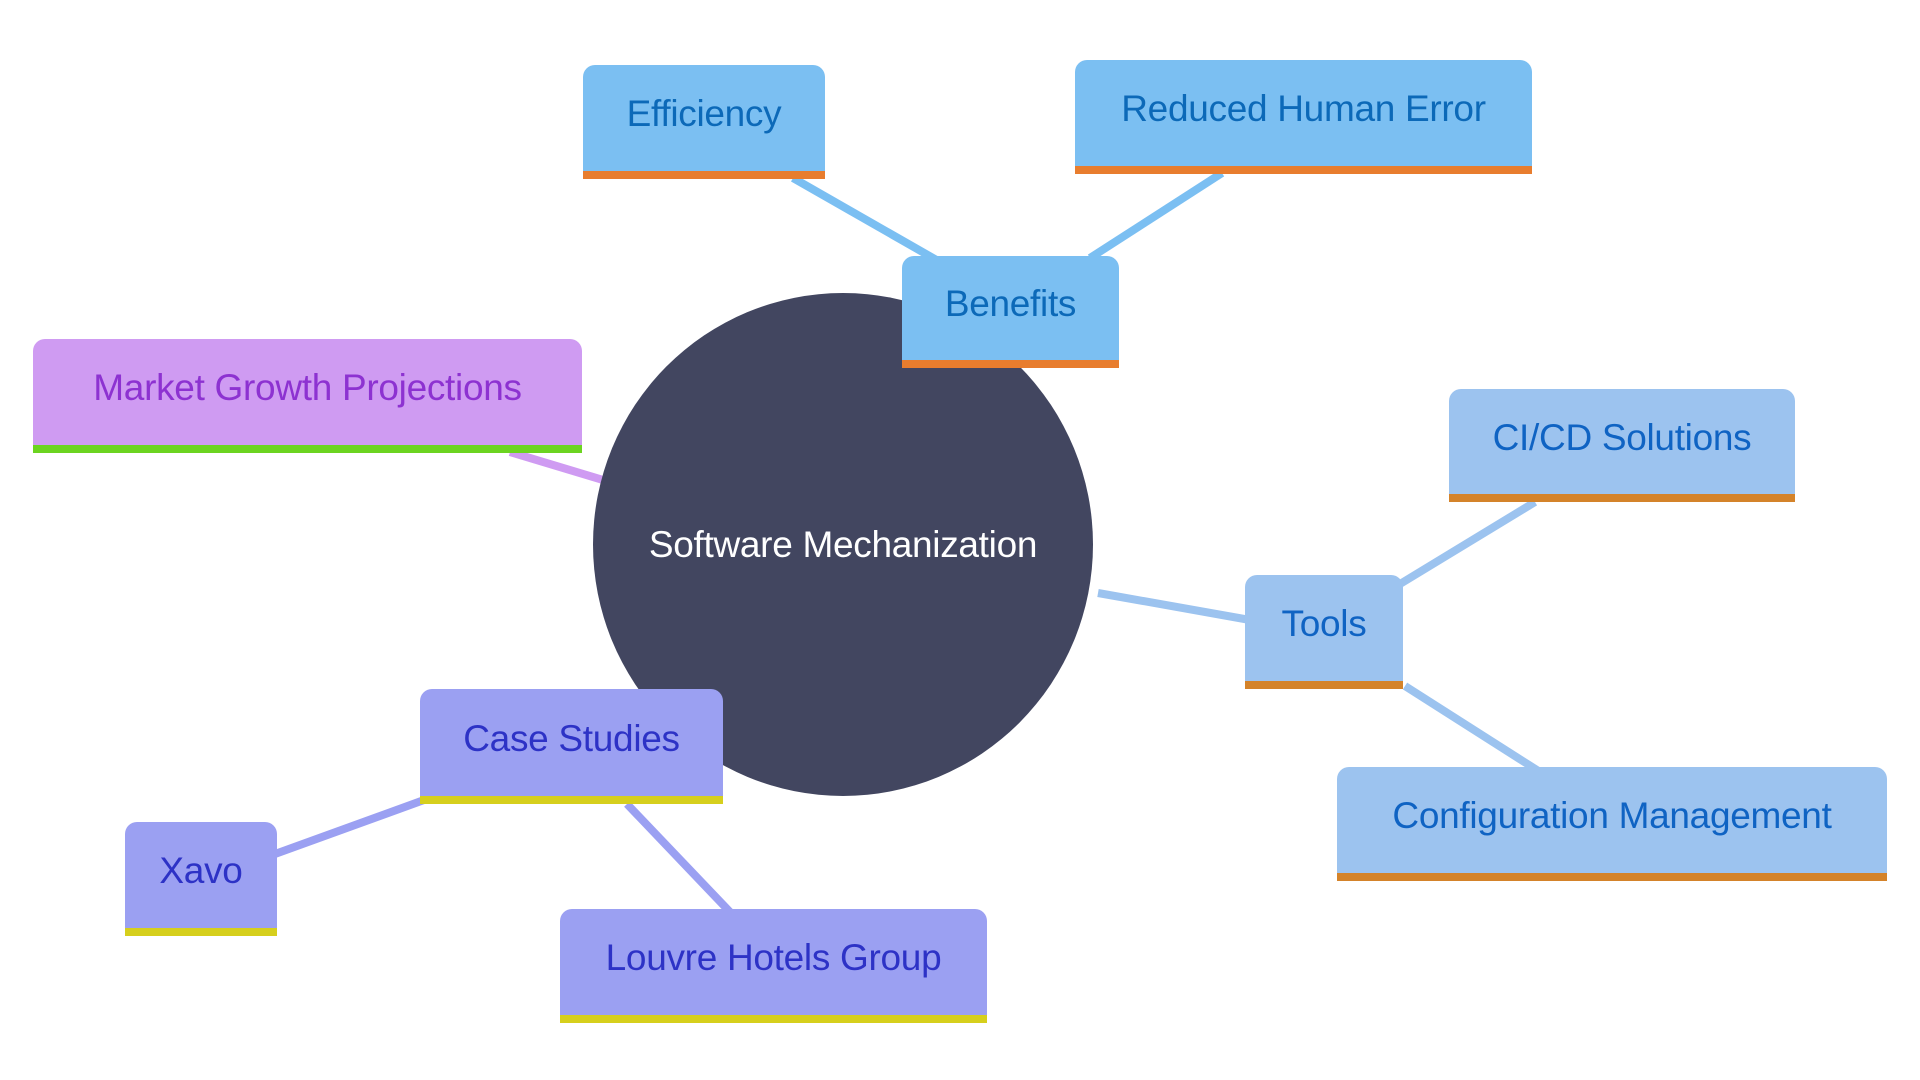 Image resolution: width=1920 pixels, height=1080 pixels. Describe the element at coordinates (1303, 170) in the screenshot. I see `node-reduced-human-error-accent-bar` at that location.